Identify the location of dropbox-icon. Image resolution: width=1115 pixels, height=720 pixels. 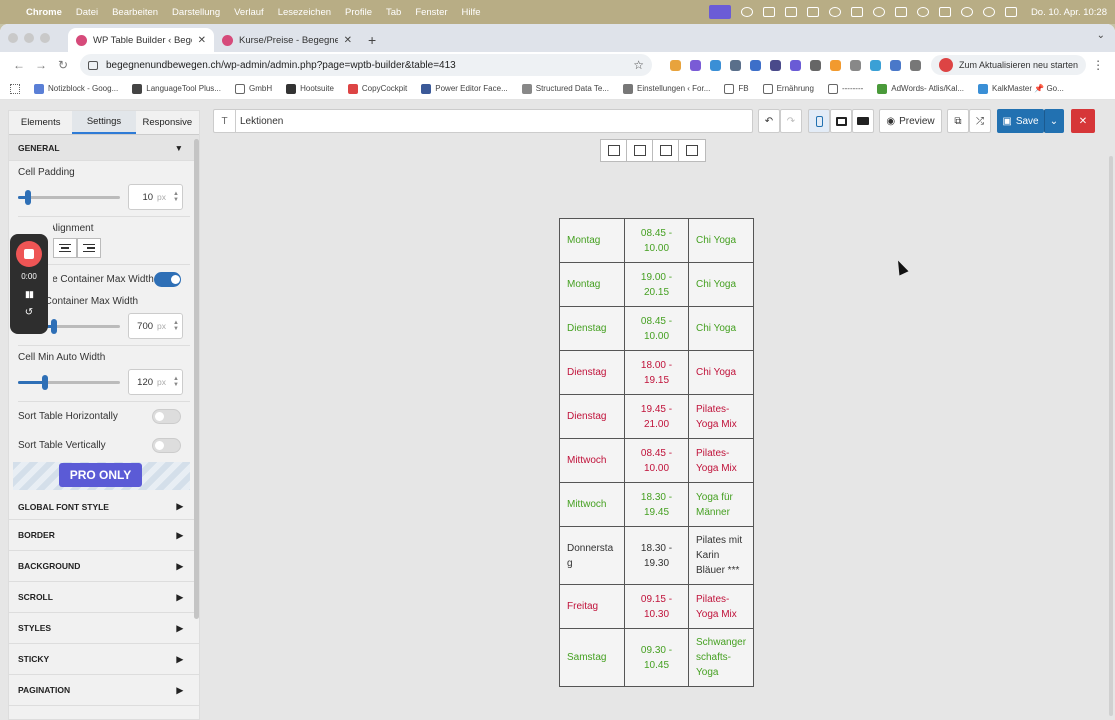
(768, 12).